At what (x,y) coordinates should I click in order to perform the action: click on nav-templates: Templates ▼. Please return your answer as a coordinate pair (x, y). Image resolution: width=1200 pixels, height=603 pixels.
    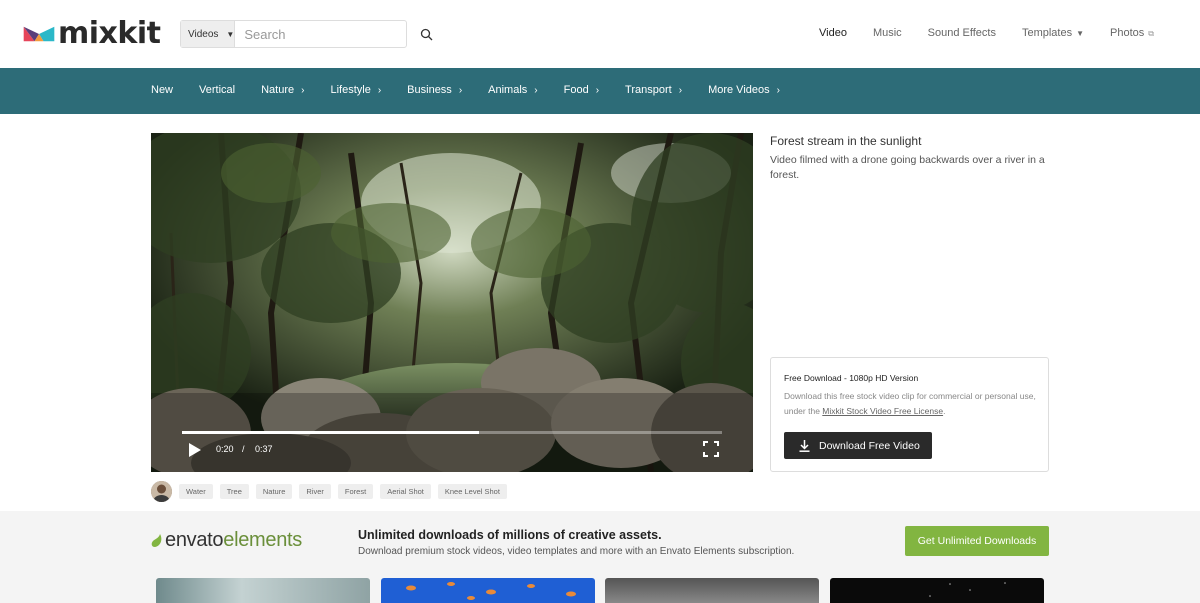
    Looking at the image, I should click on (1053, 33).